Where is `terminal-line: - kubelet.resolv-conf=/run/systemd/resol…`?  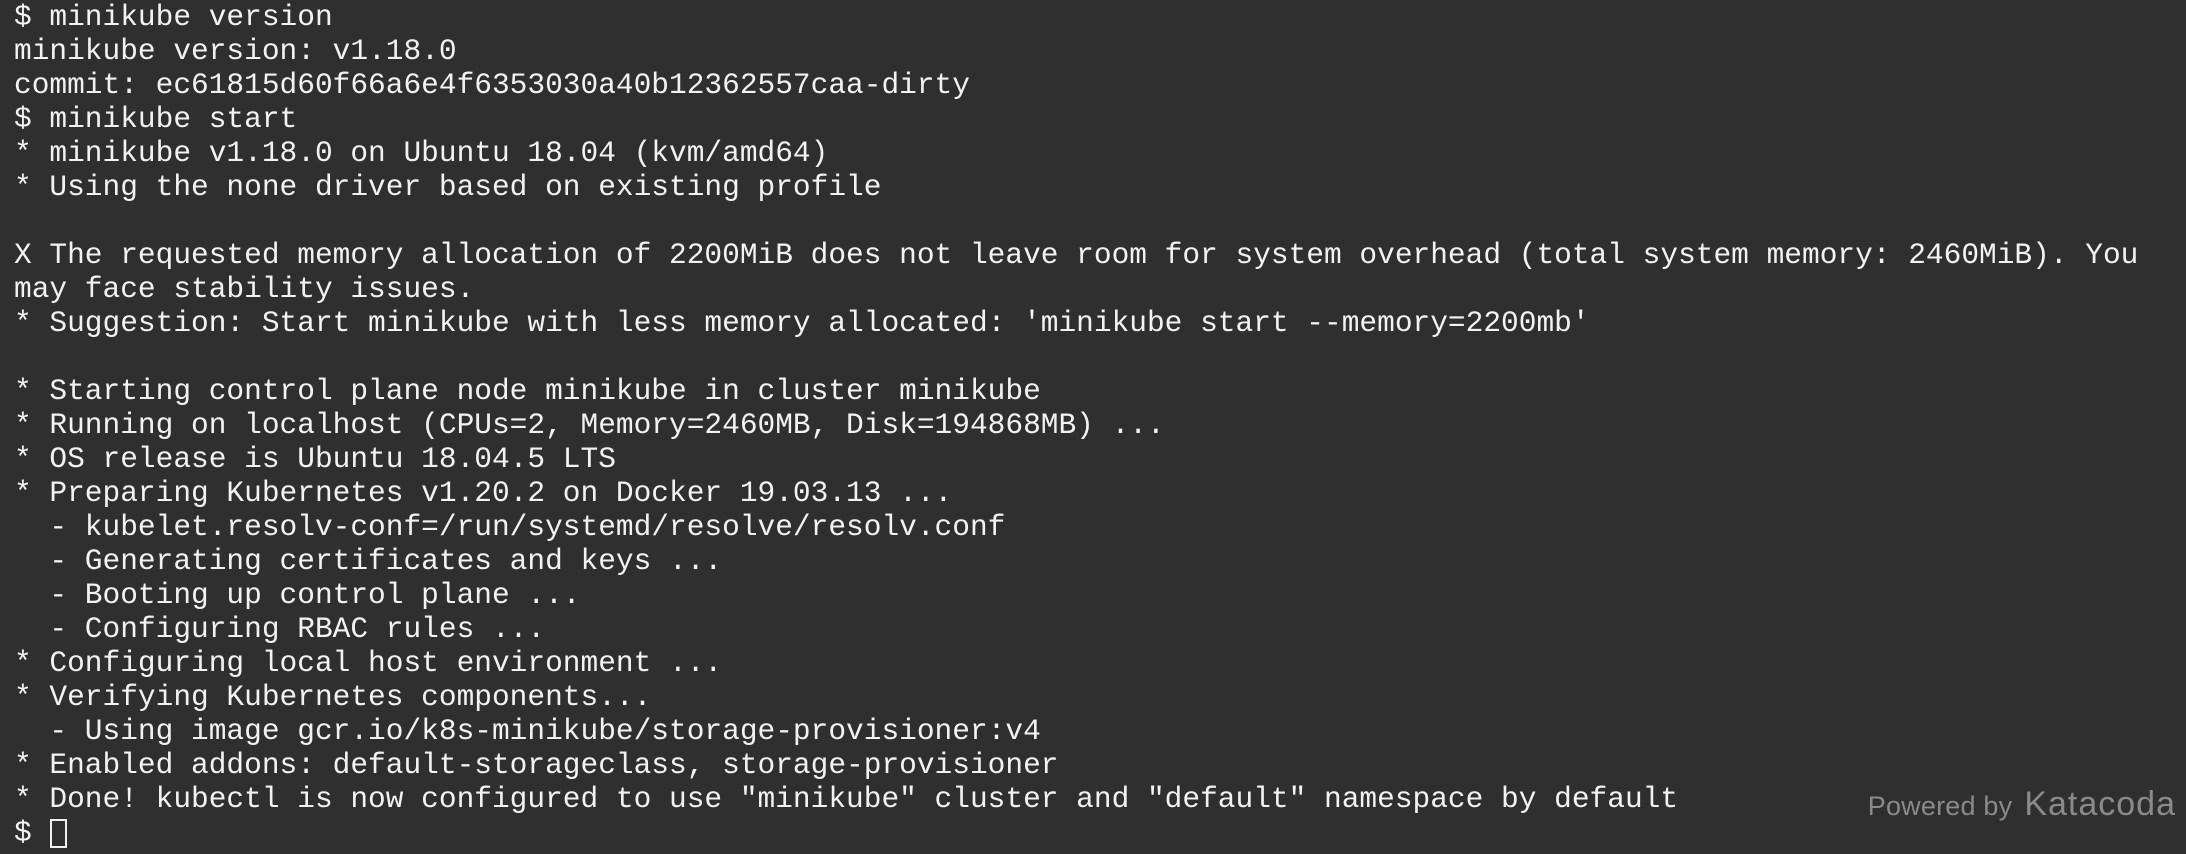
terminal-line: - kubelet.resolv-conf=/run/systemd/resol… is located at coordinates (510, 527).